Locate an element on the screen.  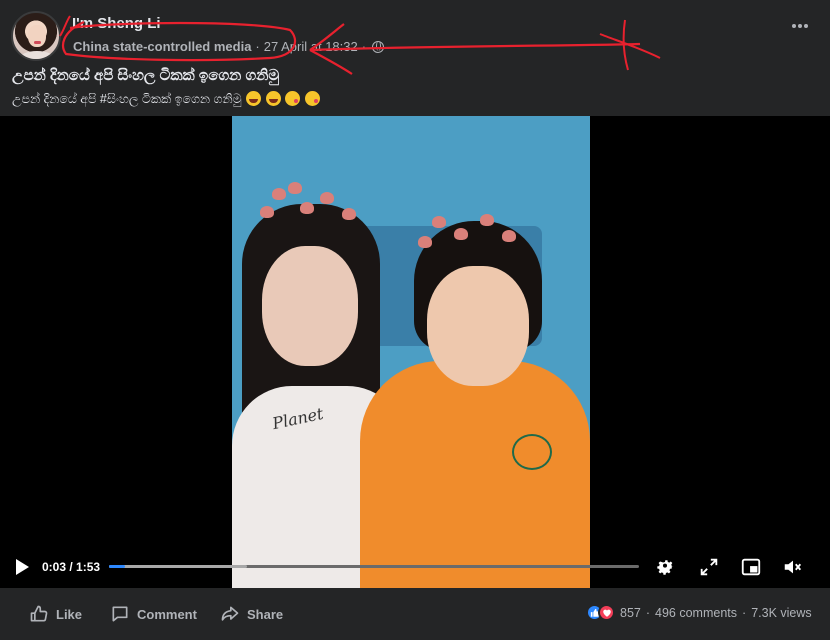
volume-muted-icon is located at coordinates (793, 567).